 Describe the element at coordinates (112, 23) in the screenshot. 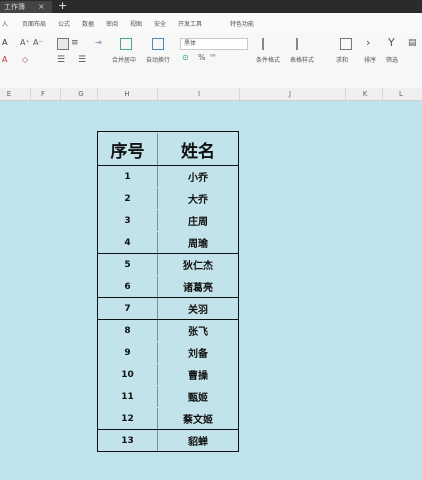

I see `menu-item-review: 审阅` at that location.